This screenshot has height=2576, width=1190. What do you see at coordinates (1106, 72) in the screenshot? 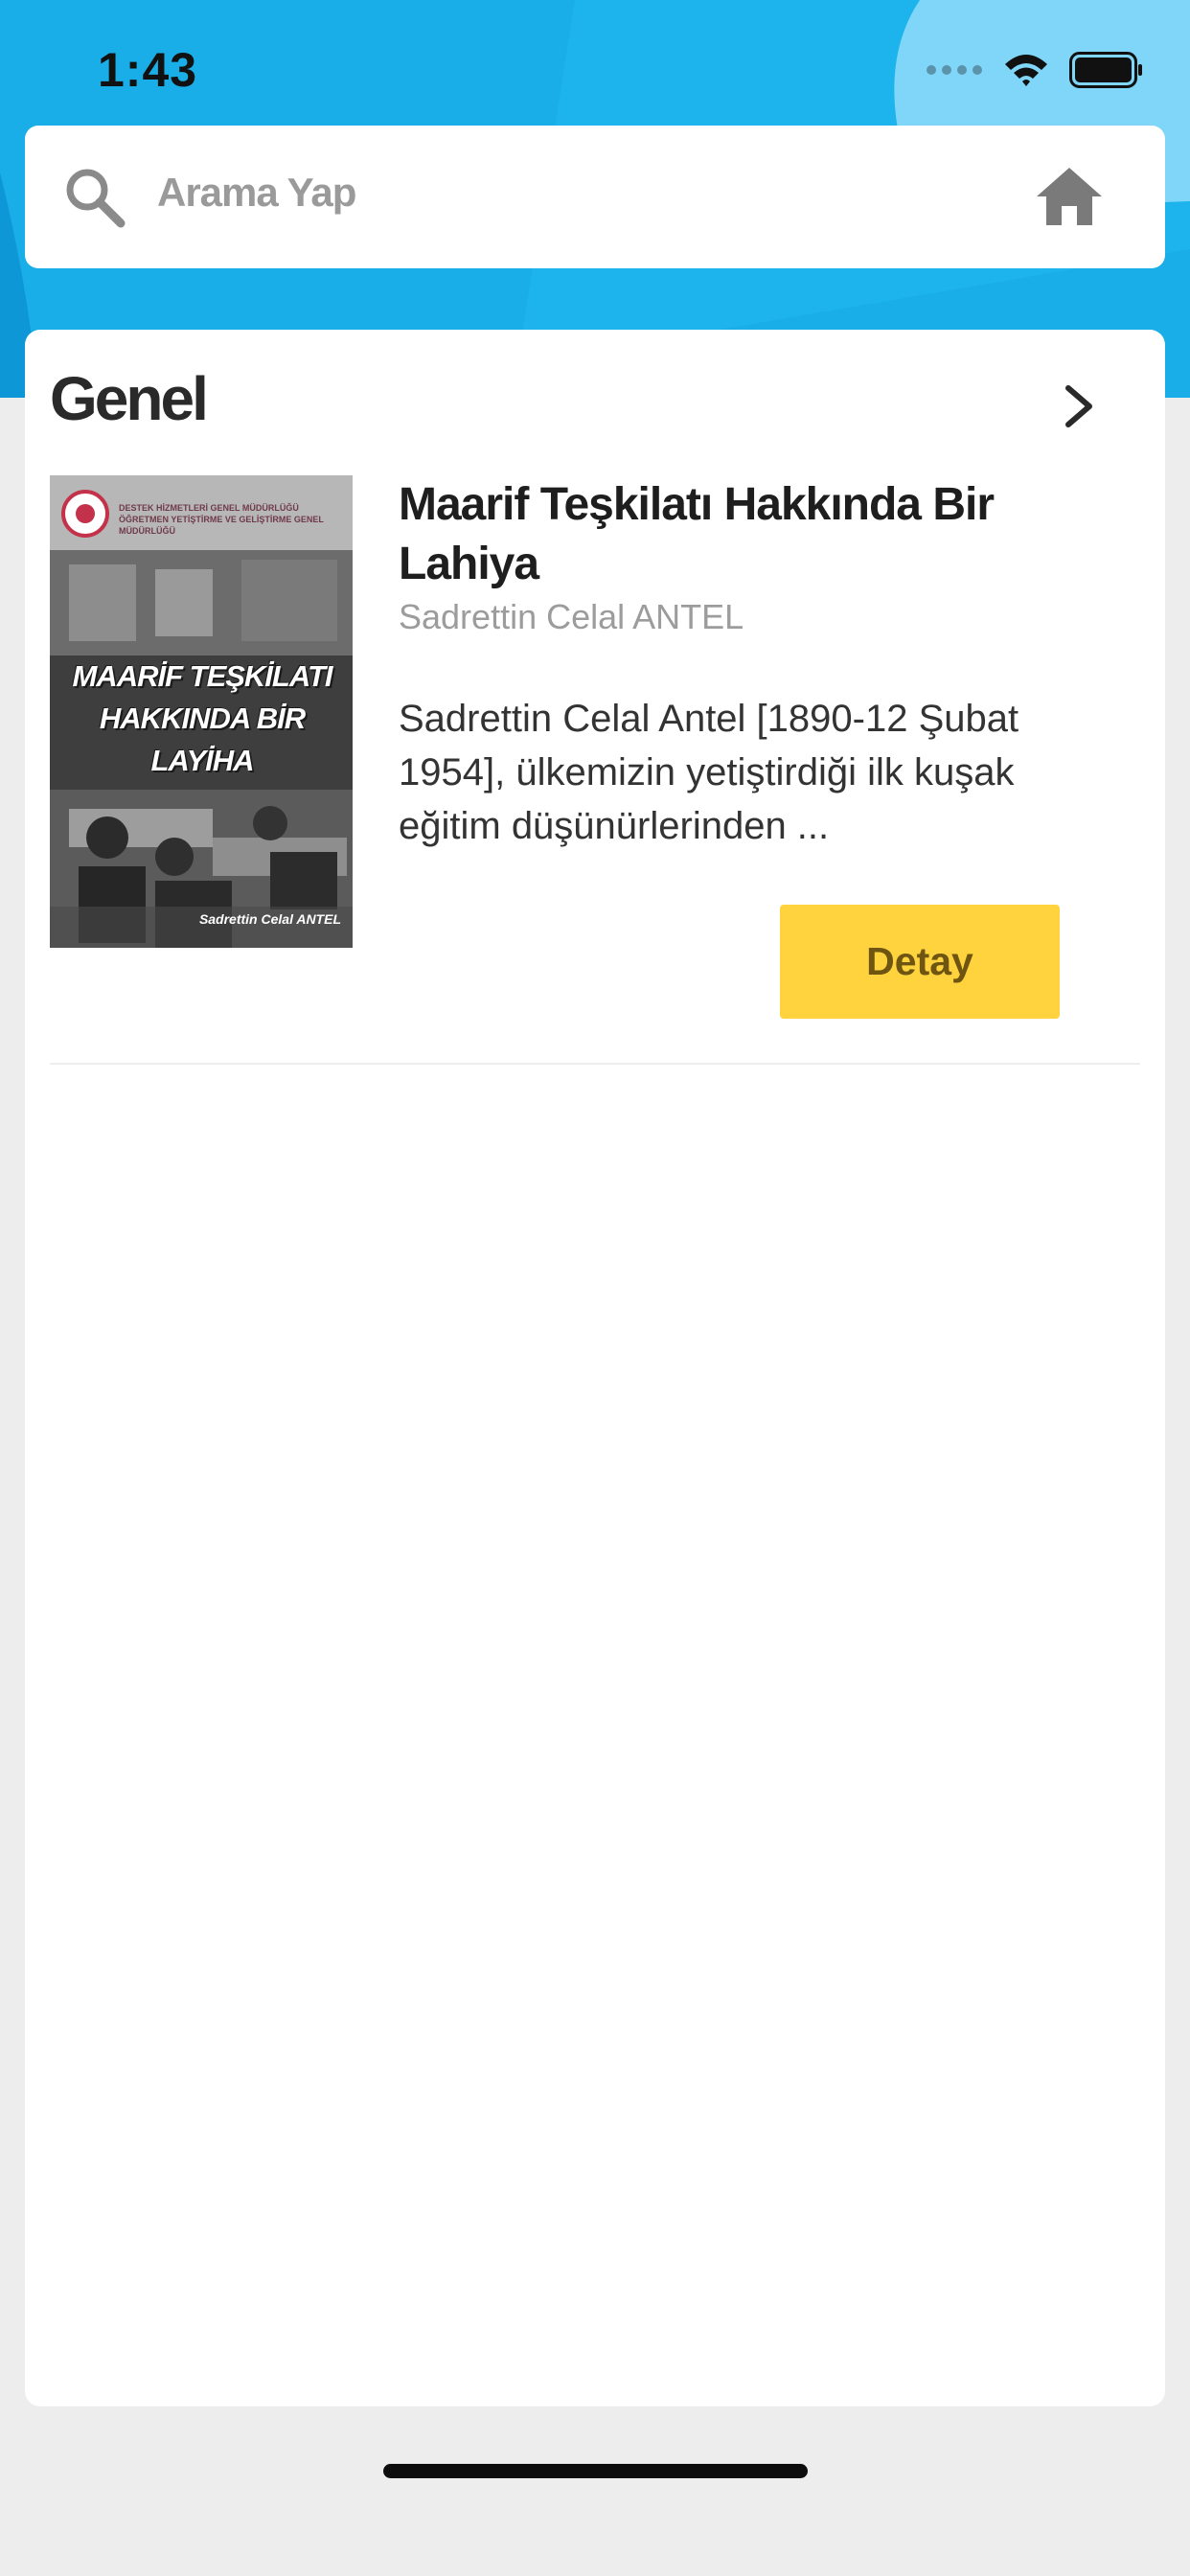
I see `battery-icon` at bounding box center [1106, 72].